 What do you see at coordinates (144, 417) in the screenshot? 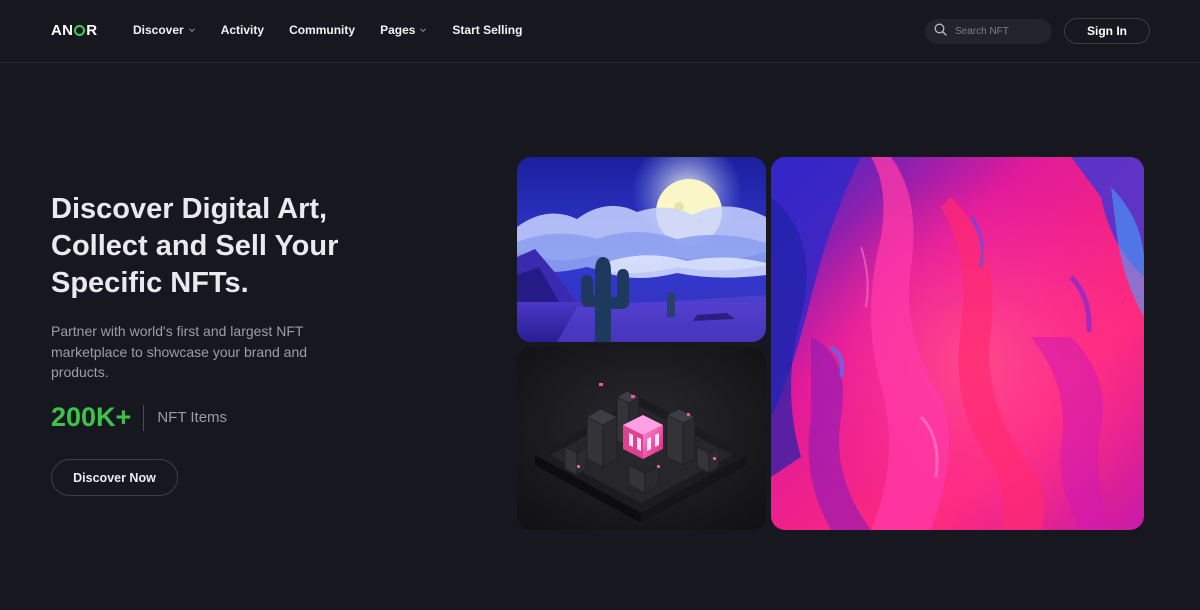
I see `stat-divider` at bounding box center [144, 417].